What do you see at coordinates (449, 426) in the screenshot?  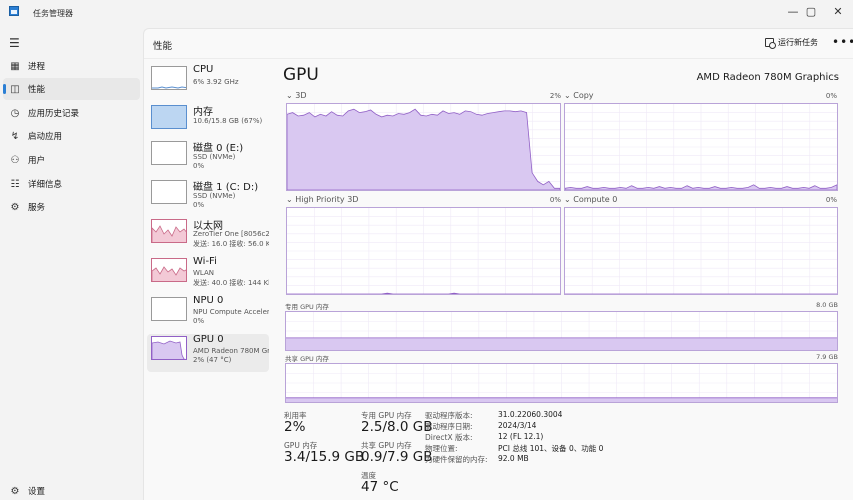 I see `driver-date-label: 驱动程序日期:` at bounding box center [449, 426].